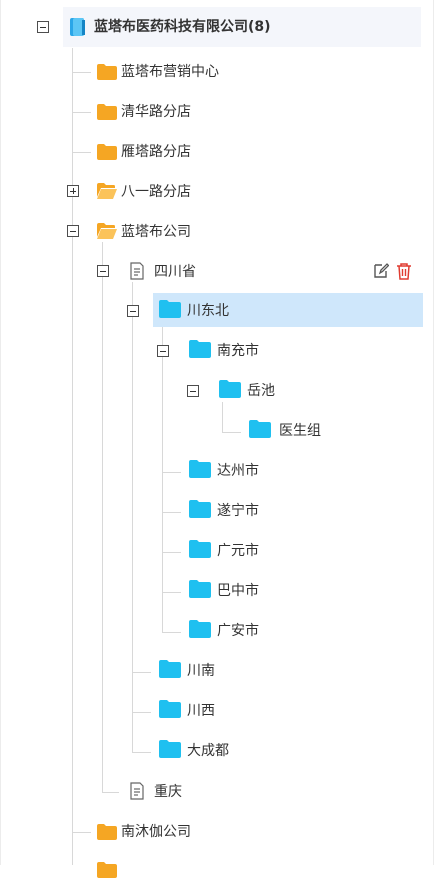 The height and width of the screenshot is (882, 445). Describe the element at coordinates (73, 191) in the screenshot. I see `expand-toggle` at that location.